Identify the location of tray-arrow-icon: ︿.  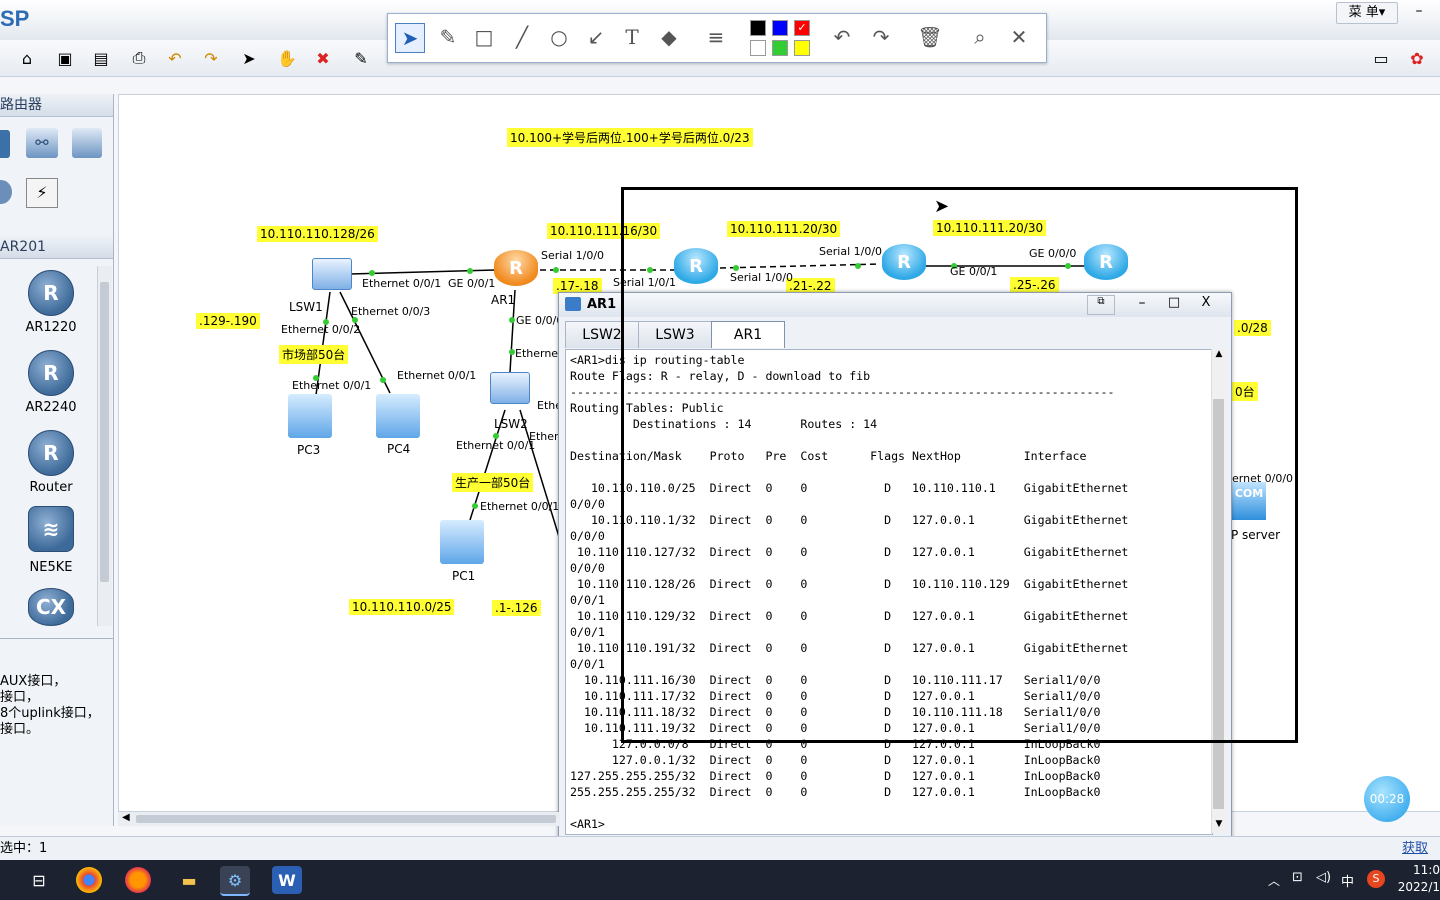
(1274, 880).